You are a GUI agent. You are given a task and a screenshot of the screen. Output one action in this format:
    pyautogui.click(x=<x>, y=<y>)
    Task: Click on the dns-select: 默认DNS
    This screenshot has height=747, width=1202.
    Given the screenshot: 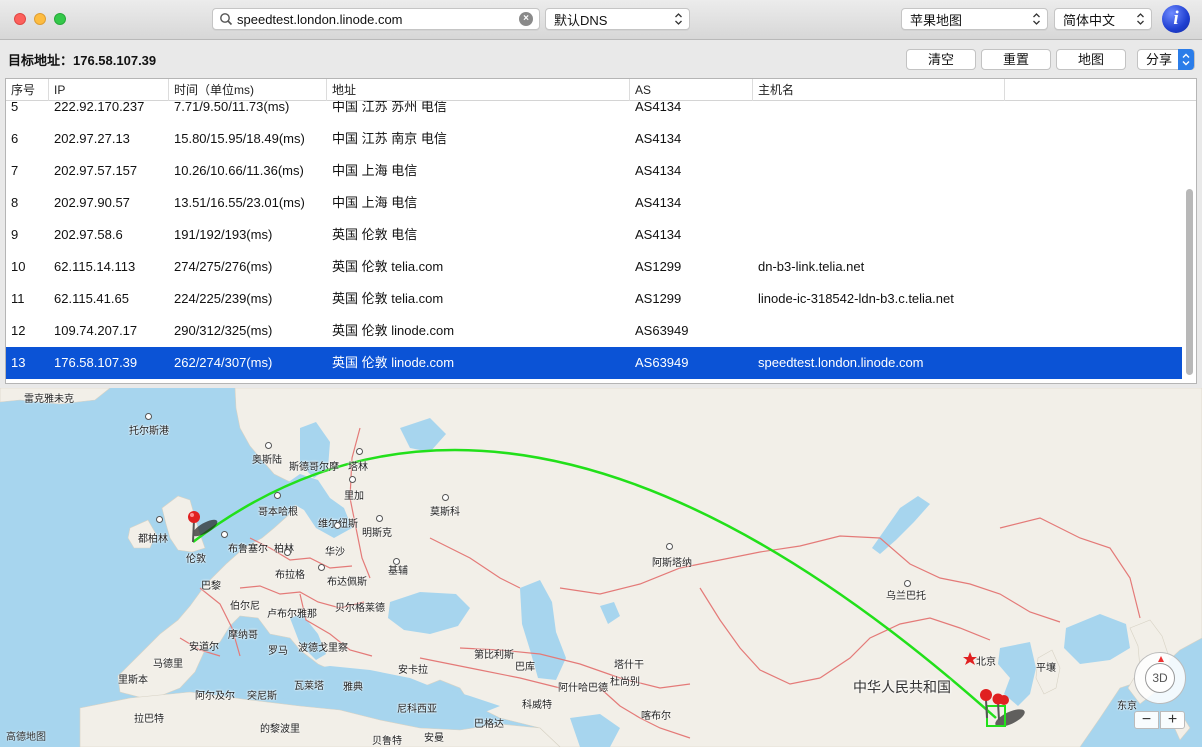 What is the action you would take?
    pyautogui.click(x=617, y=19)
    